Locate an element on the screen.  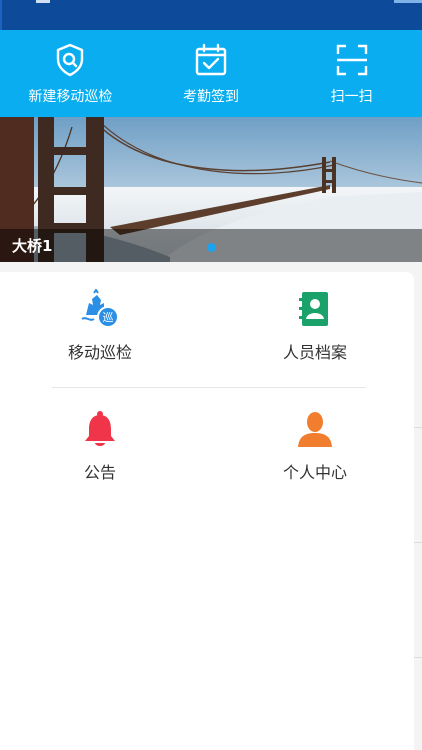
quick-action-bar: 新建移动巡检 考勤签到 扫一扫 is located at coordinates (211, 73).